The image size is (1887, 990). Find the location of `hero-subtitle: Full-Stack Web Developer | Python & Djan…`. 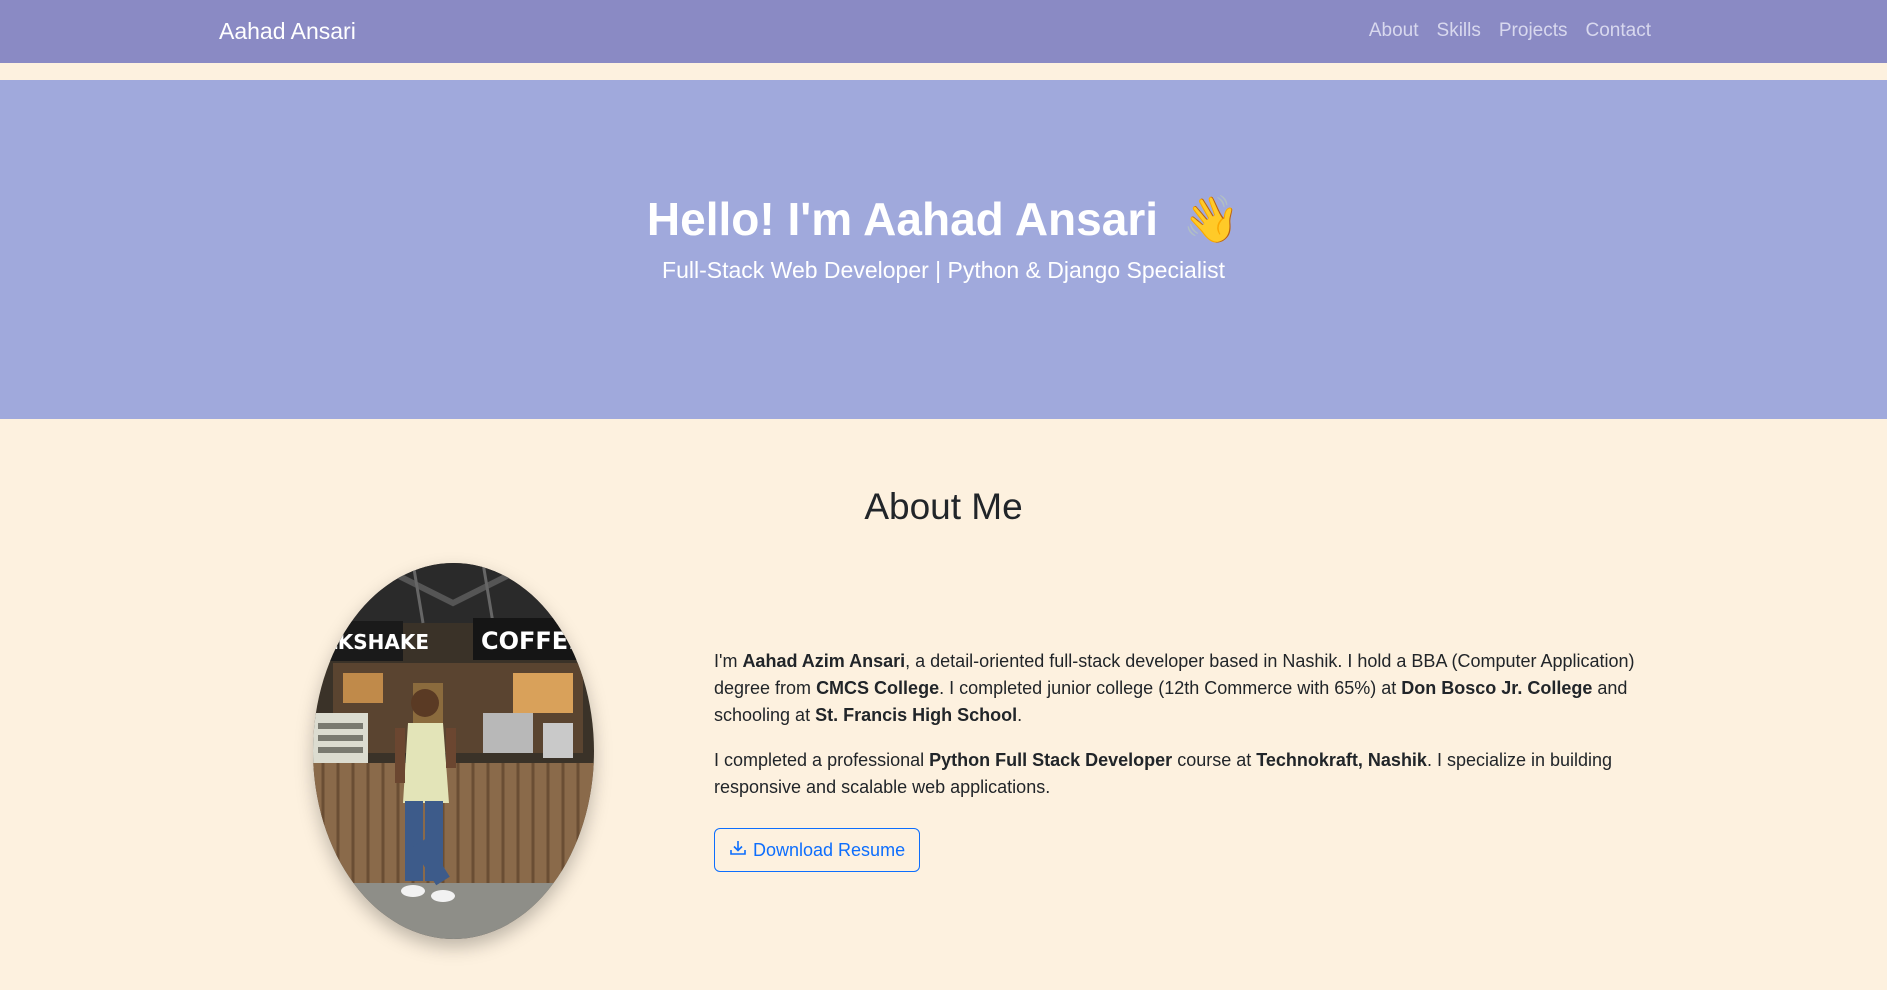

hero-subtitle: Full-Stack Web Developer | Python & Djan… is located at coordinates (943, 270).